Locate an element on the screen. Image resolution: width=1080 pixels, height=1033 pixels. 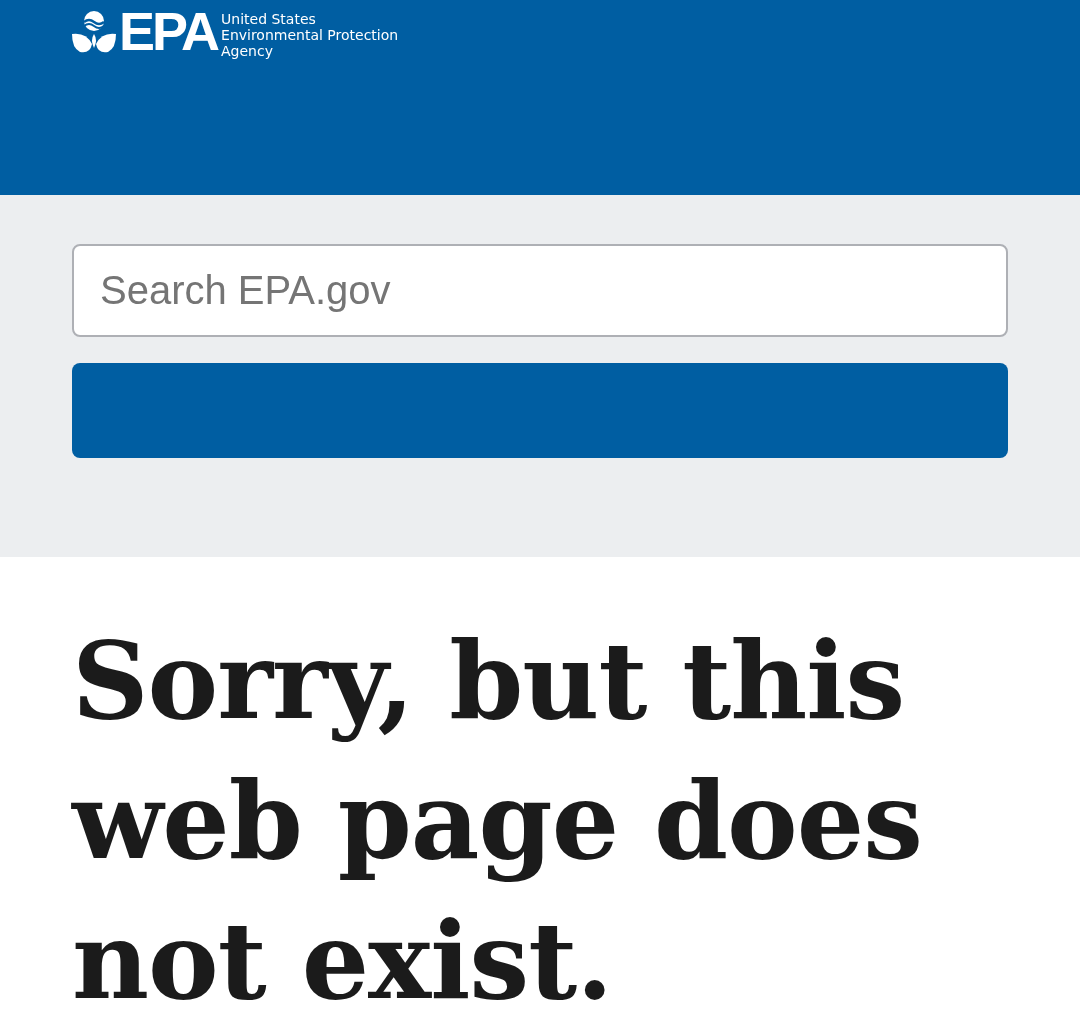
flower-emblem-icon is located at coordinates (94, 32).